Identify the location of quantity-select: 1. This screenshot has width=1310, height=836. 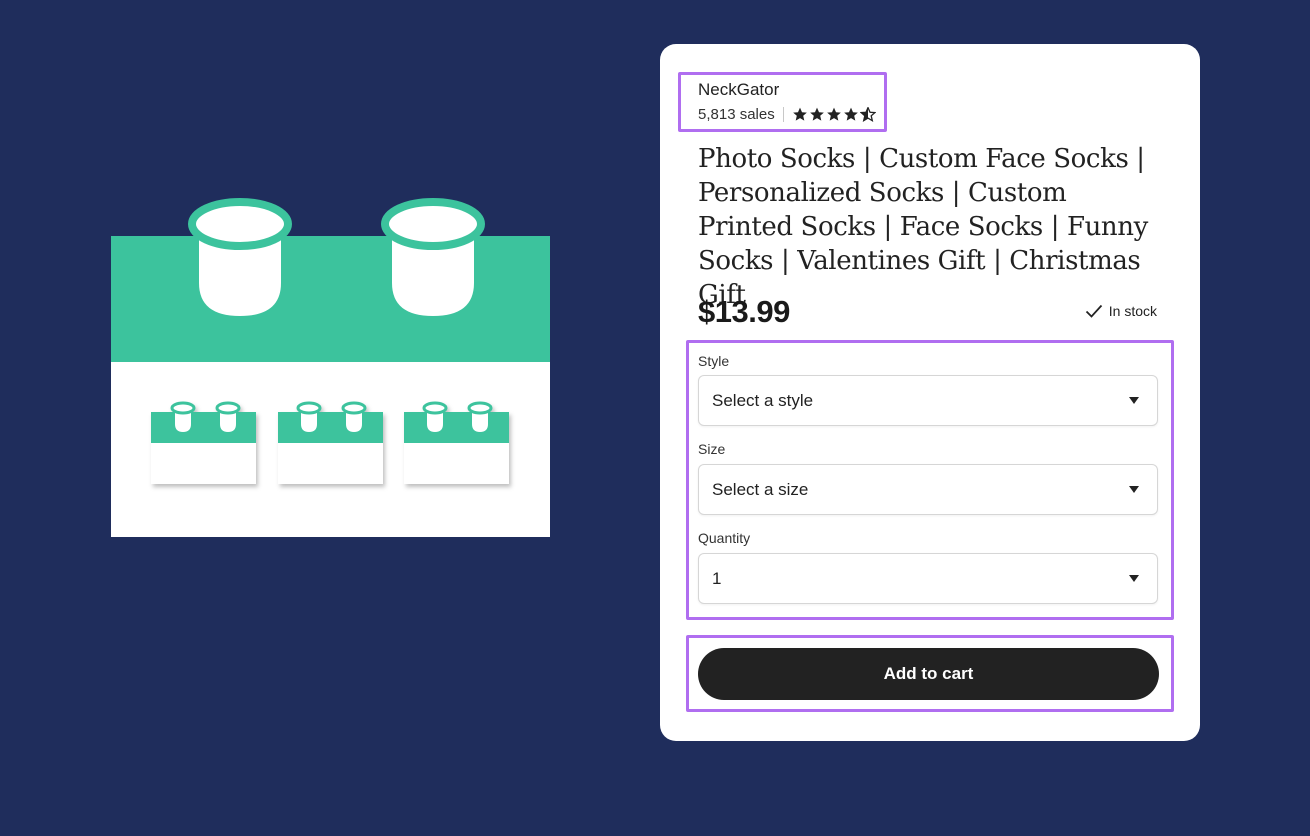
(928, 578).